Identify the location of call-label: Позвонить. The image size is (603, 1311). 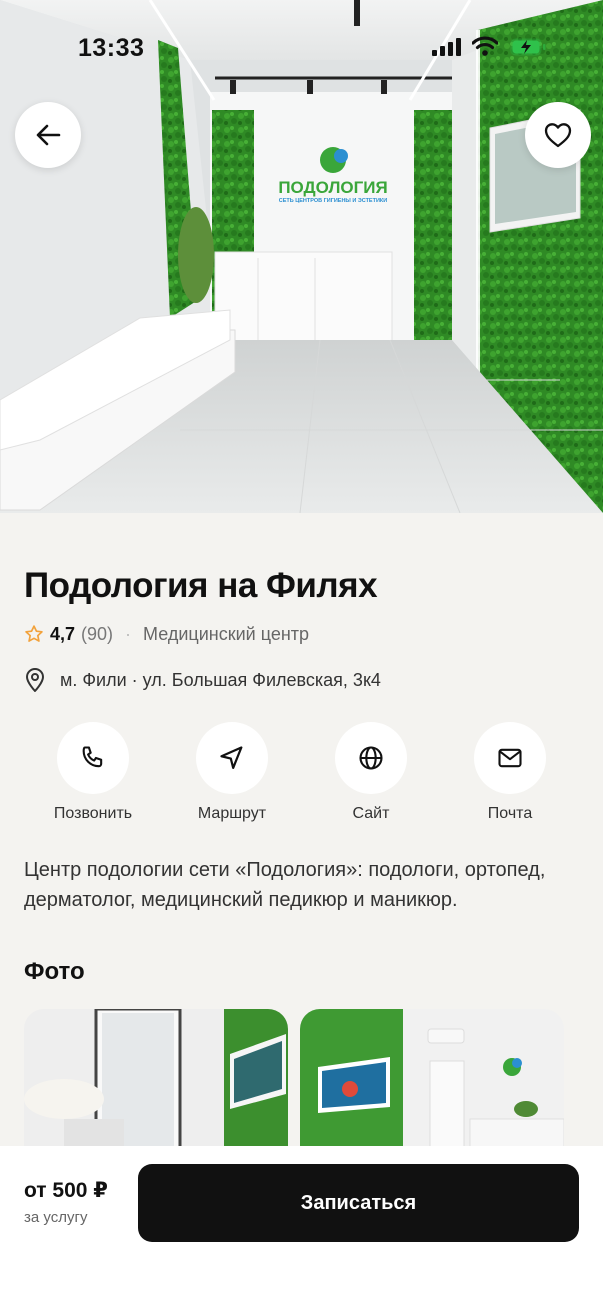
(93, 813).